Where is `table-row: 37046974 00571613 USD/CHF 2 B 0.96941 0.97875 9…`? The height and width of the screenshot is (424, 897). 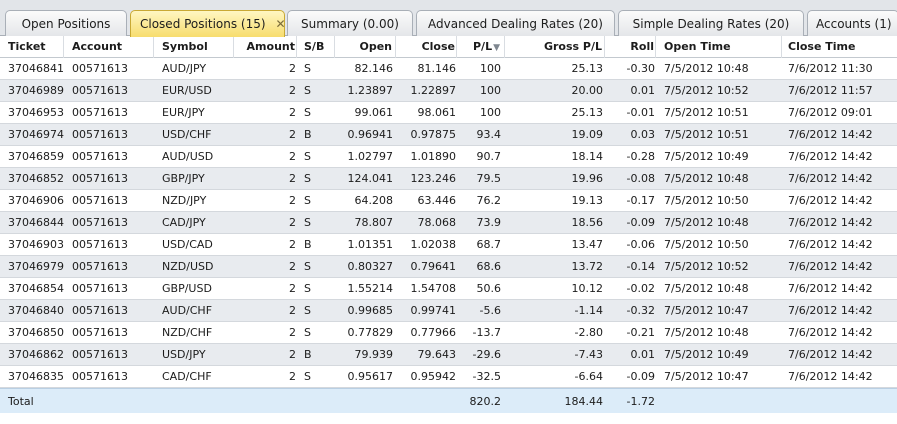 table-row: 37046974 00571613 USD/CHF 2 B 0.96941 0.97875 9… is located at coordinates (448, 135).